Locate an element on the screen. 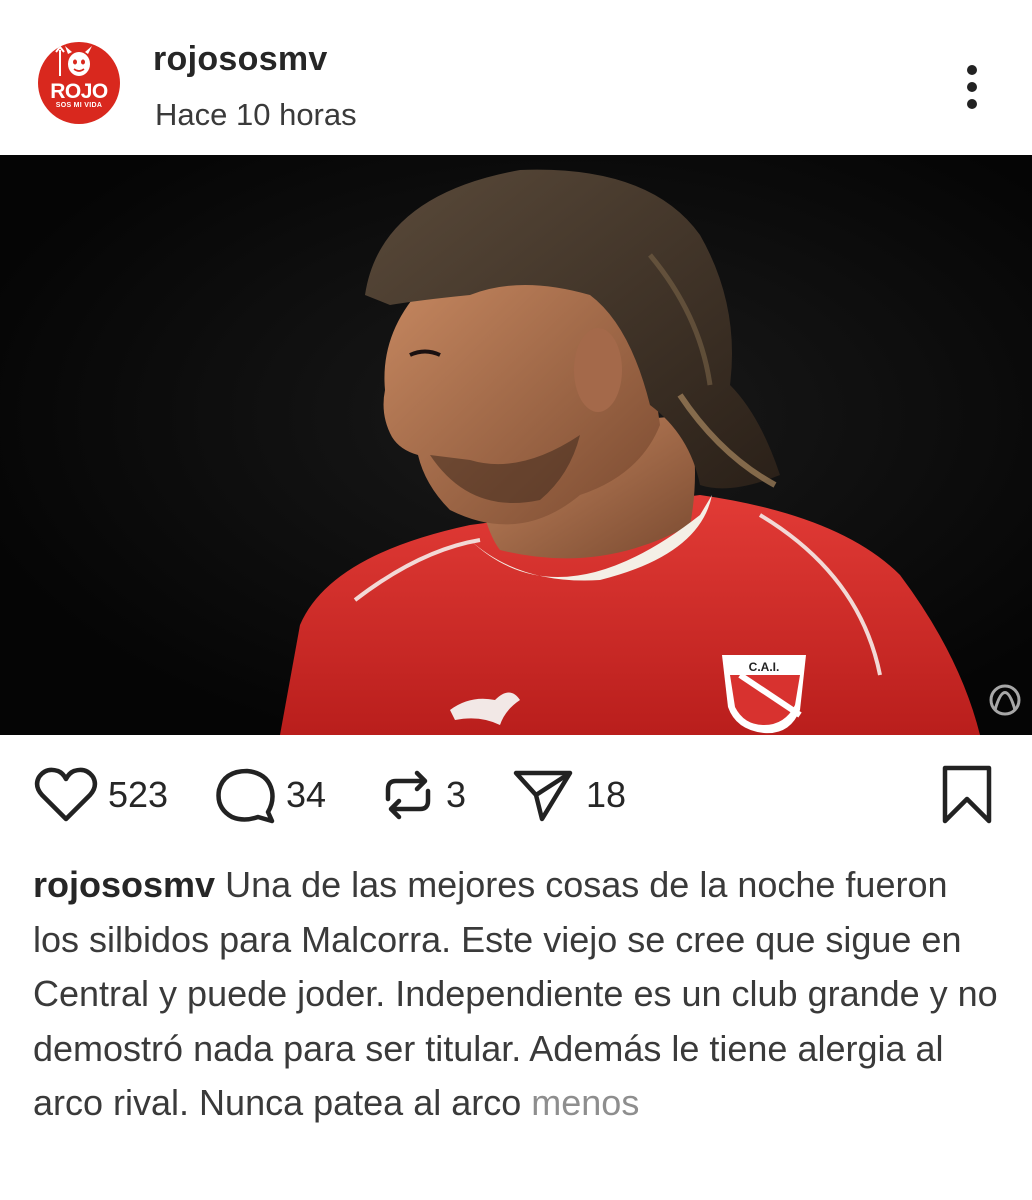 This screenshot has width=1032, height=1200. post-header: ROJO SOS MI VIDA rojososmv Hace 10 horas is located at coordinates (516, 77).